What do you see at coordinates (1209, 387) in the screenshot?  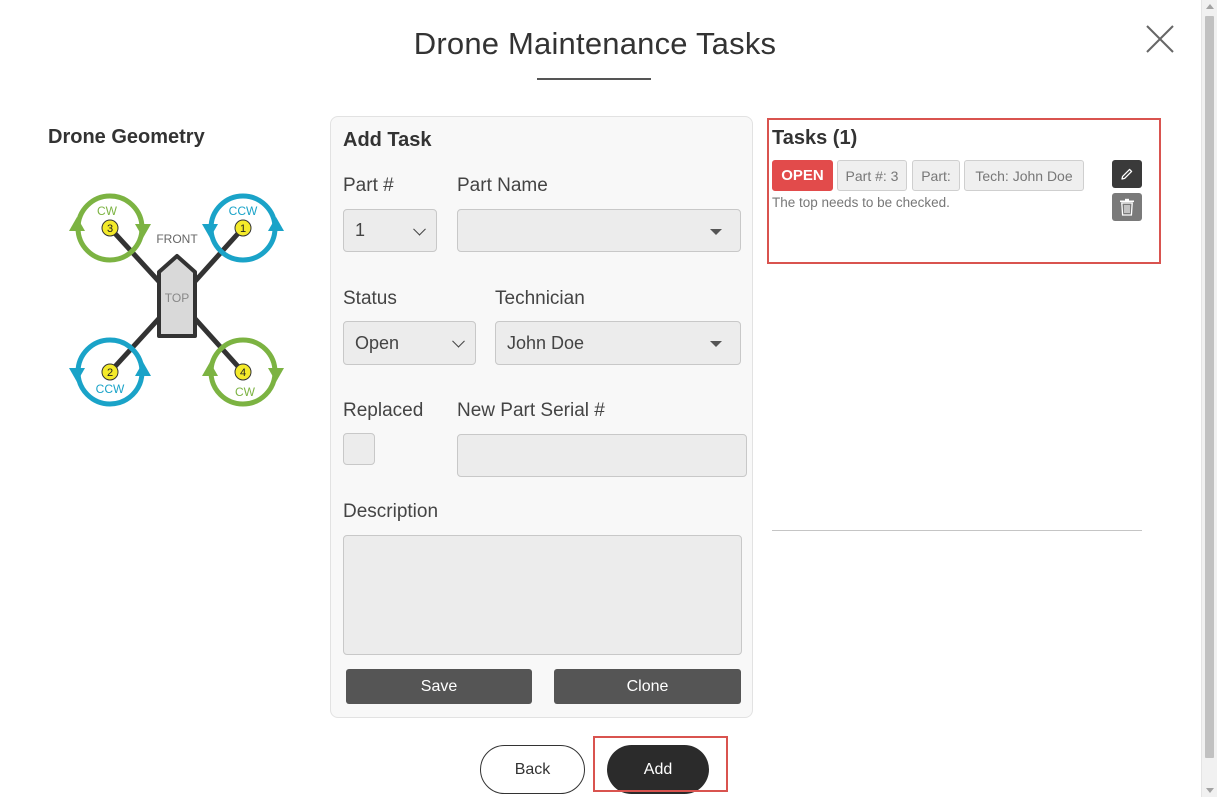 I see `scroll-thumb` at bounding box center [1209, 387].